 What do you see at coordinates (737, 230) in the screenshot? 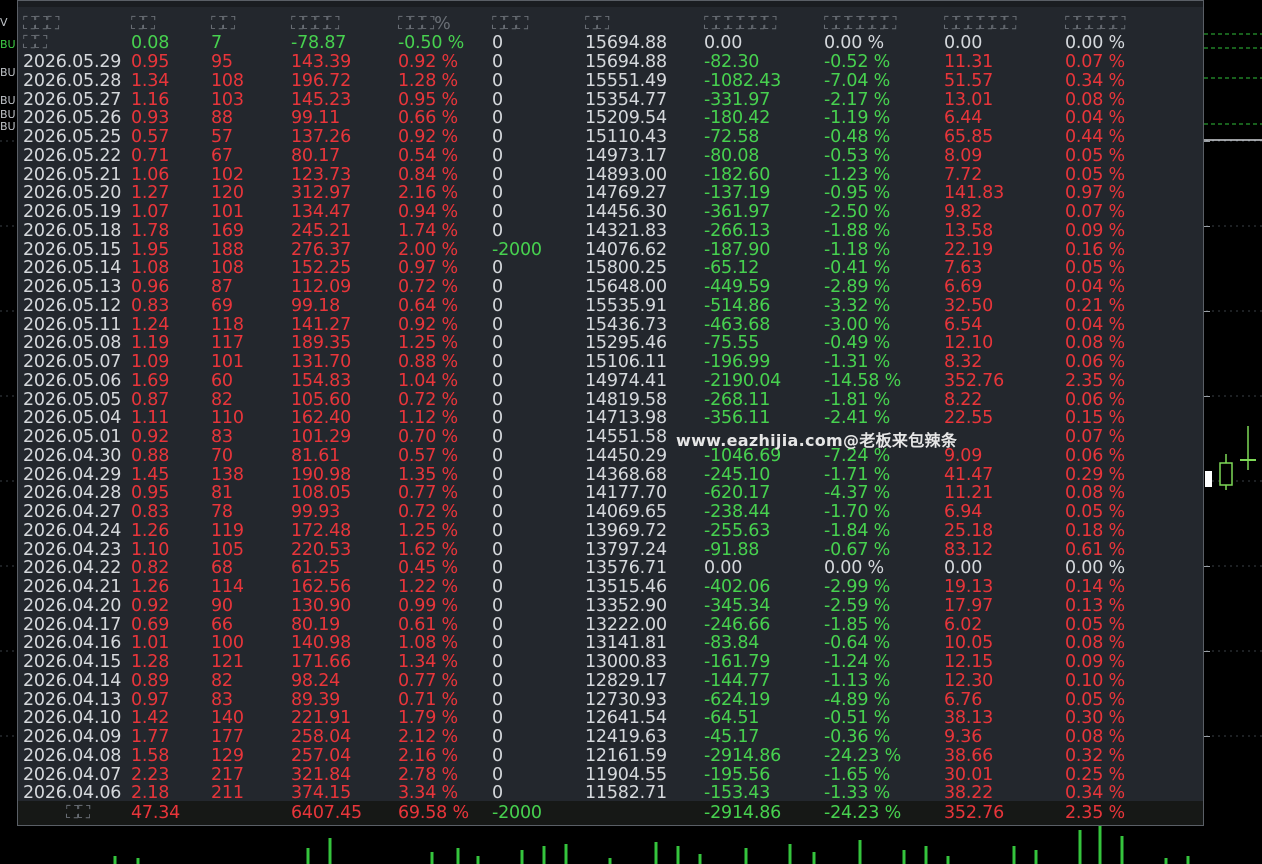
I see `row-cell: -266.13` at bounding box center [737, 230].